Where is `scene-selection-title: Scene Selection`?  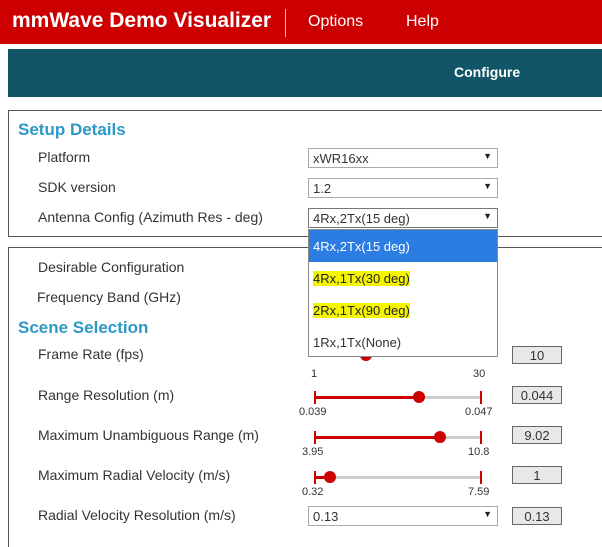 scene-selection-title: Scene Selection is located at coordinates (83, 327).